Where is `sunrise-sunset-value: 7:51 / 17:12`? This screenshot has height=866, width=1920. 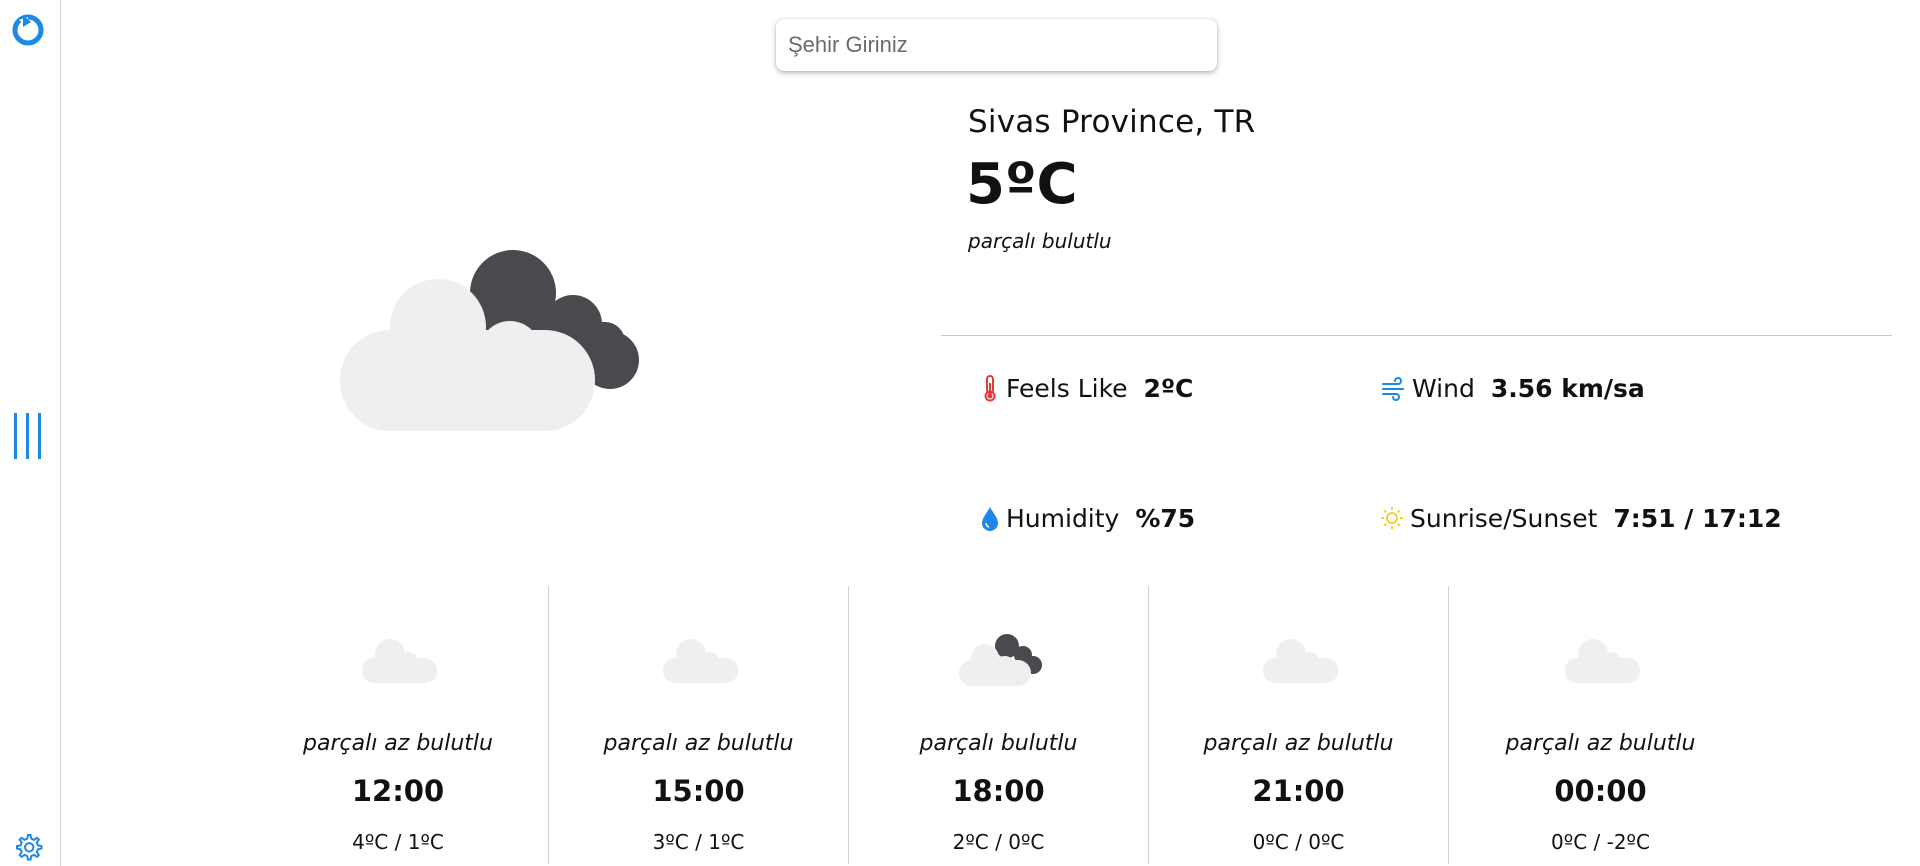 sunrise-sunset-value: 7:51 / 17:12 is located at coordinates (1697, 518).